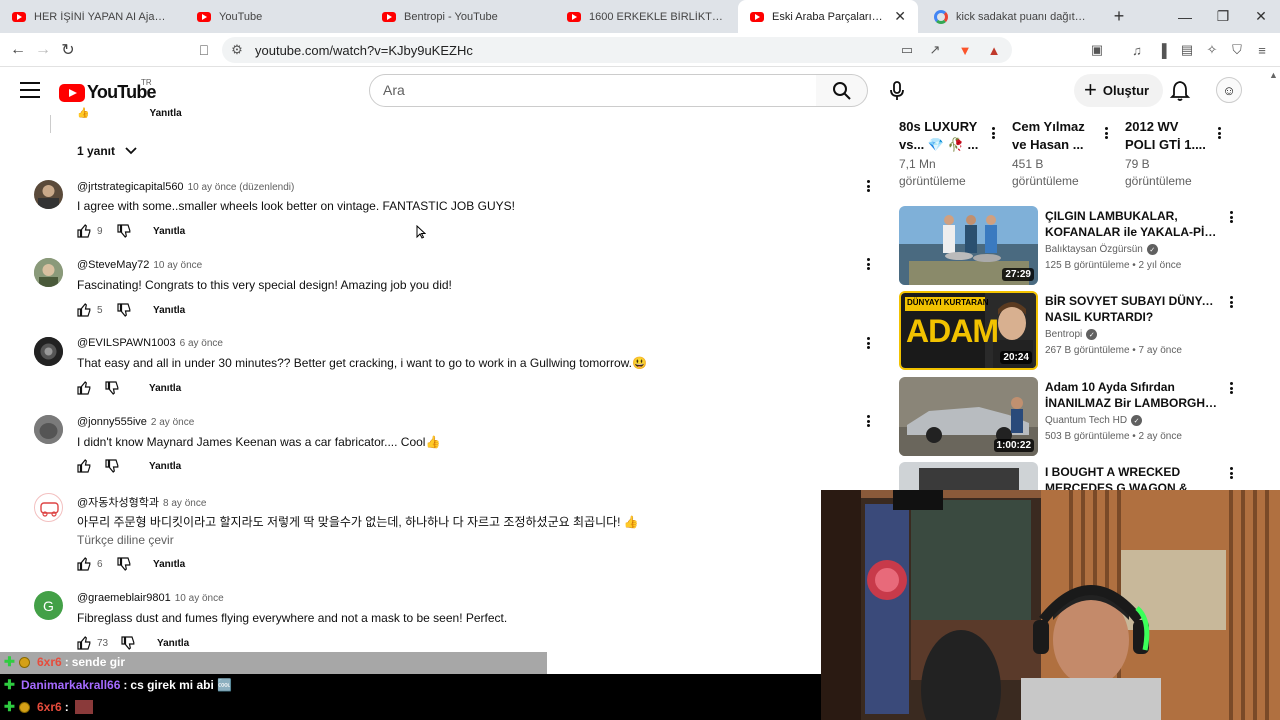 The image size is (1280, 720). I want to click on browser-tab-active: Eski Araba Parçalarından Ö ✕, so click(828, 16).